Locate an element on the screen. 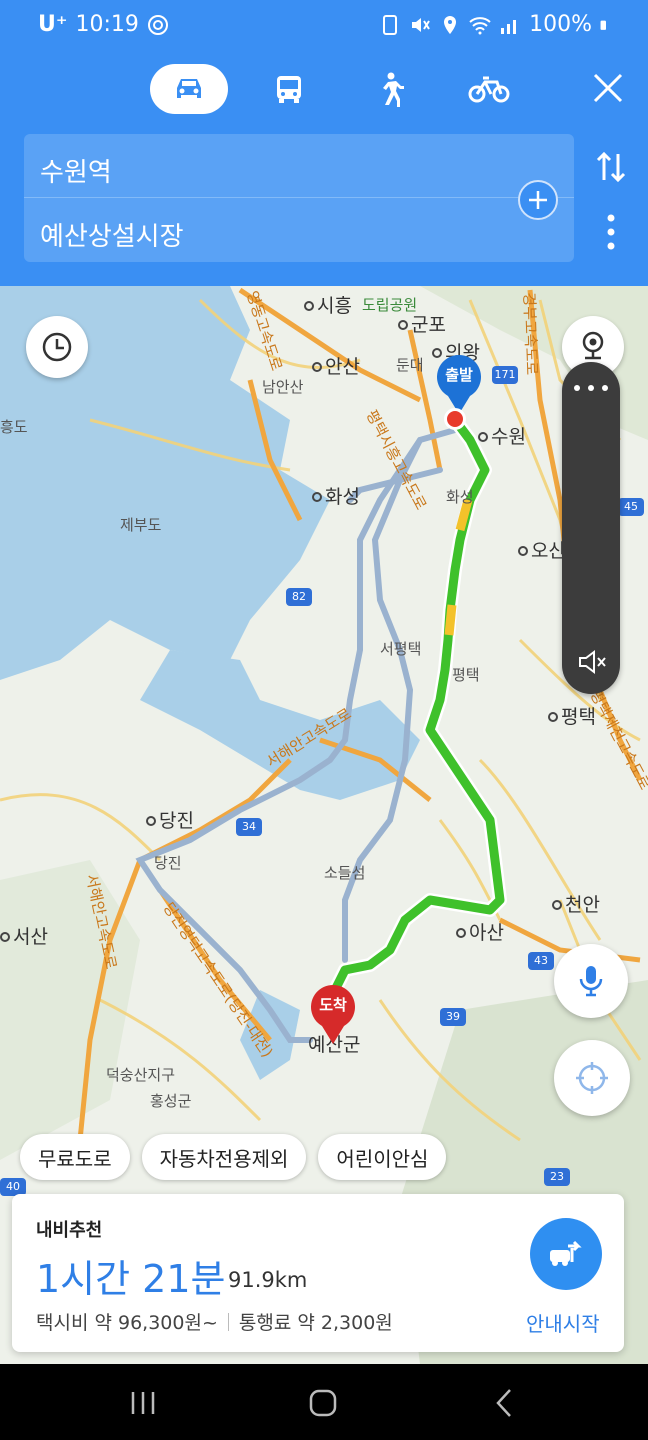  map-label-jebudo: 제부도 is located at coordinates (141, 525).